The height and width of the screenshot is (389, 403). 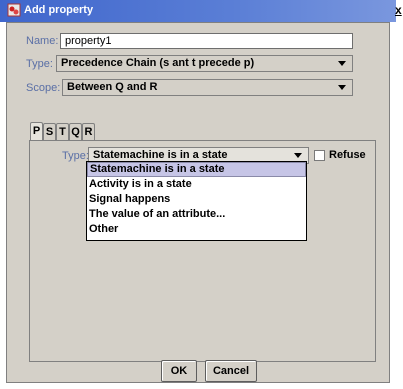 I want to click on close-button: x, so click(x=398, y=10).